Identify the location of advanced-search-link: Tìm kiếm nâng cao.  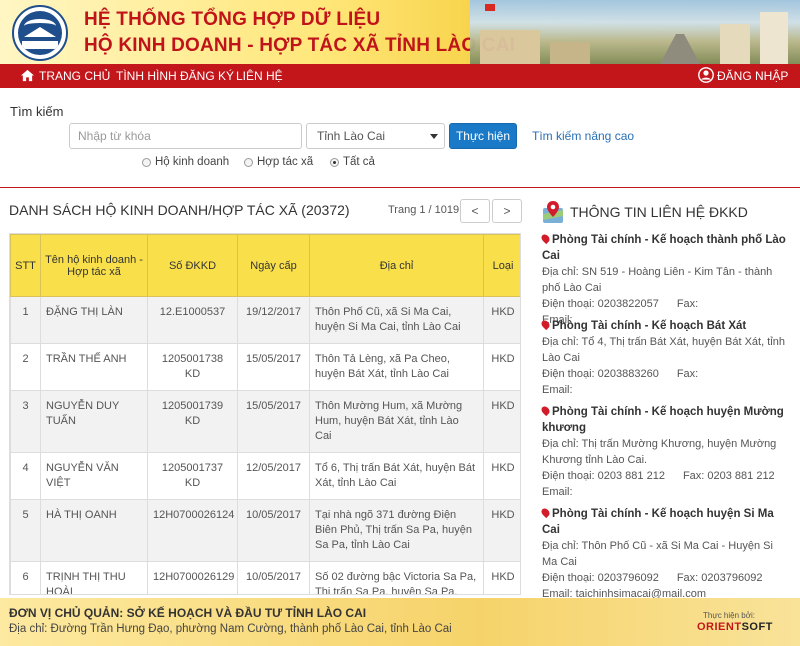
(583, 136).